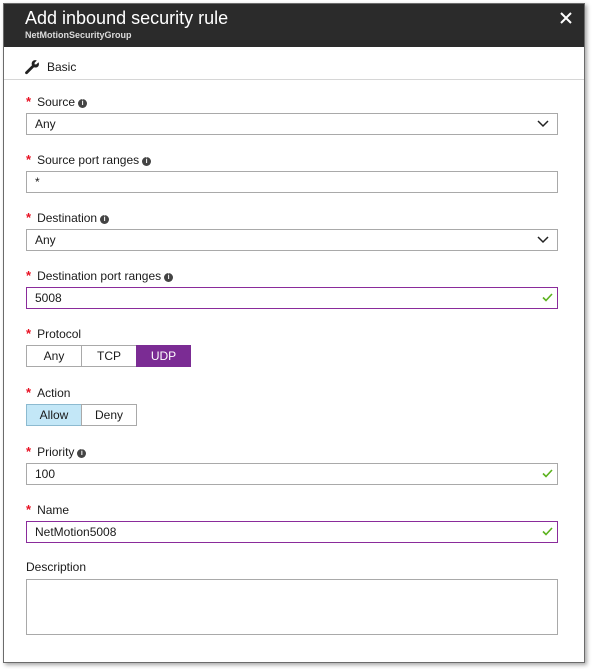  I want to click on protocol-option-udp: UDP, so click(163, 356).